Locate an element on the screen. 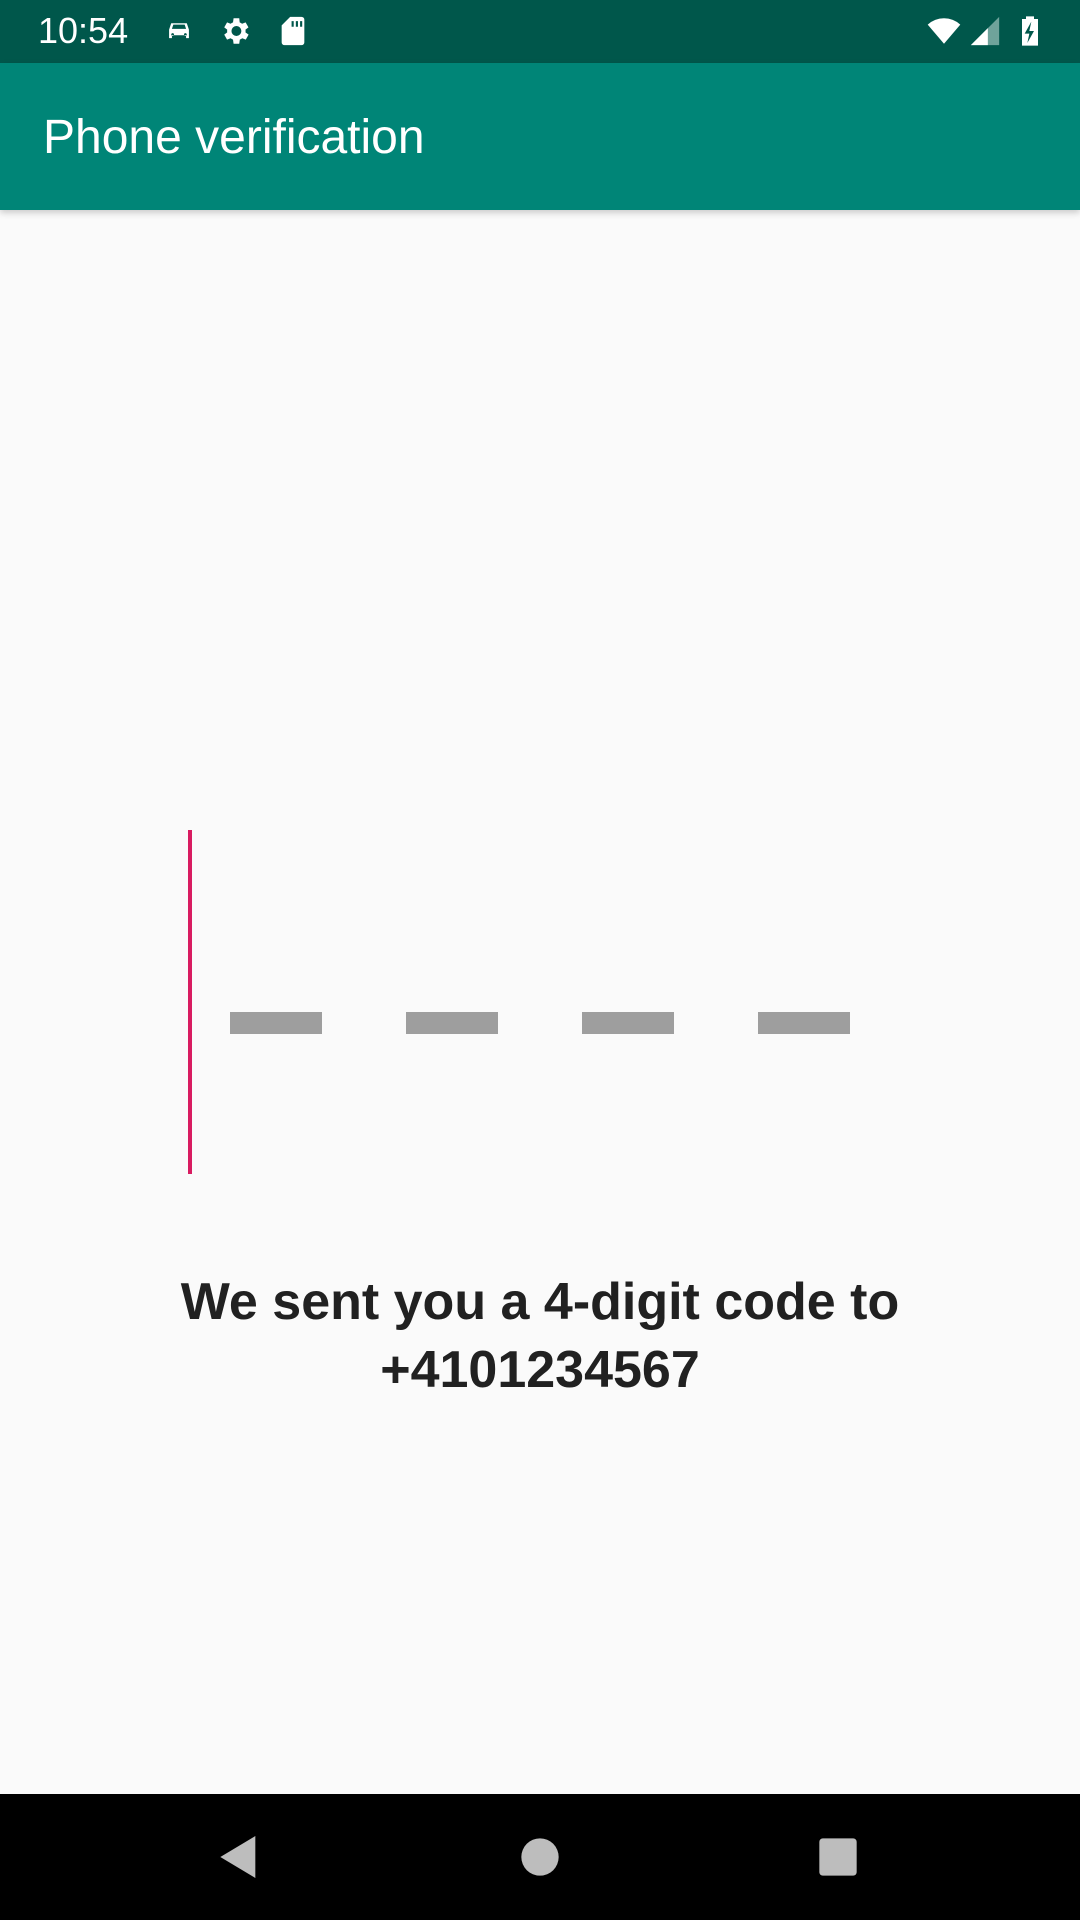  status-bar: 10:54 is located at coordinates (540, 31).